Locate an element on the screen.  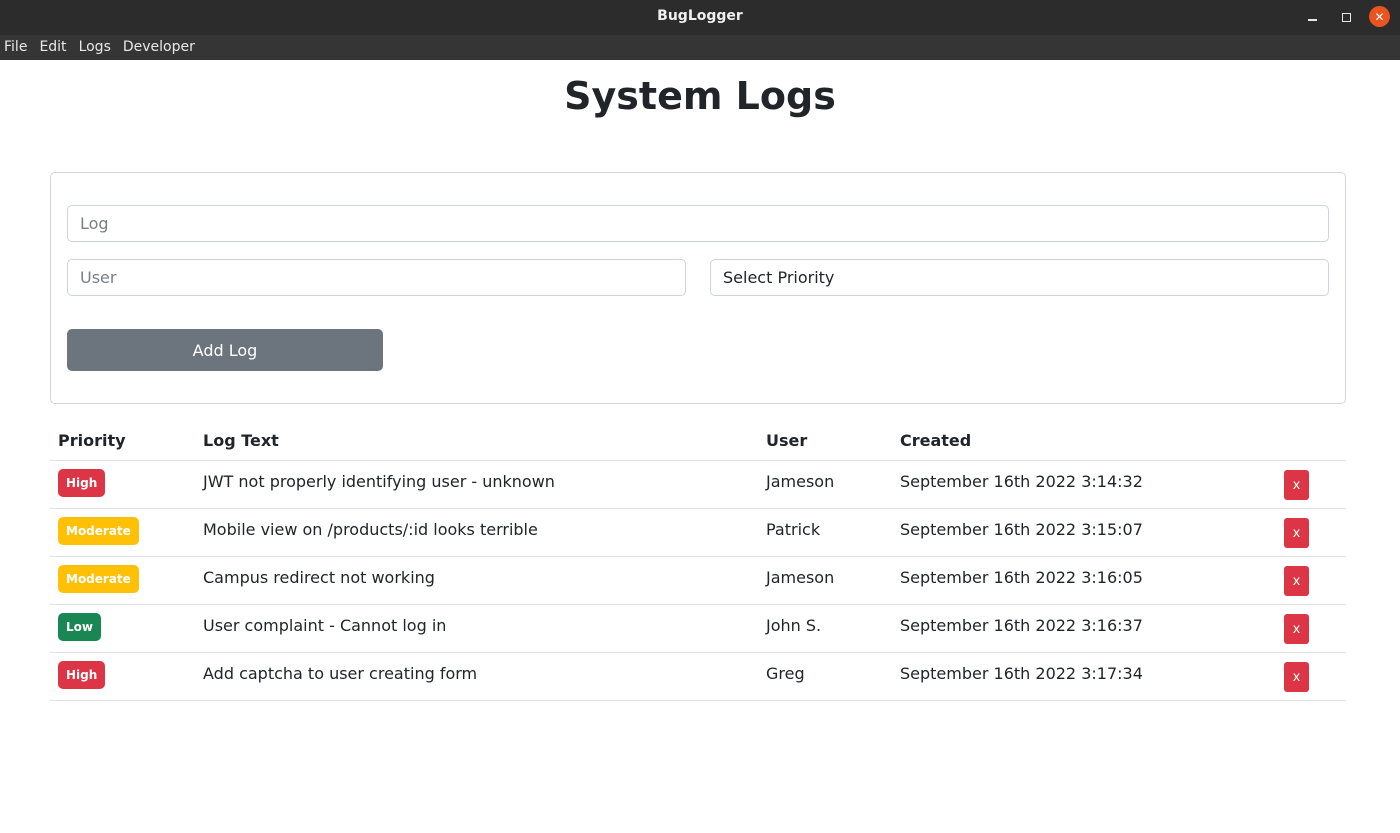
table-header: Priority Log Text User Created is located at coordinates (698, 441).